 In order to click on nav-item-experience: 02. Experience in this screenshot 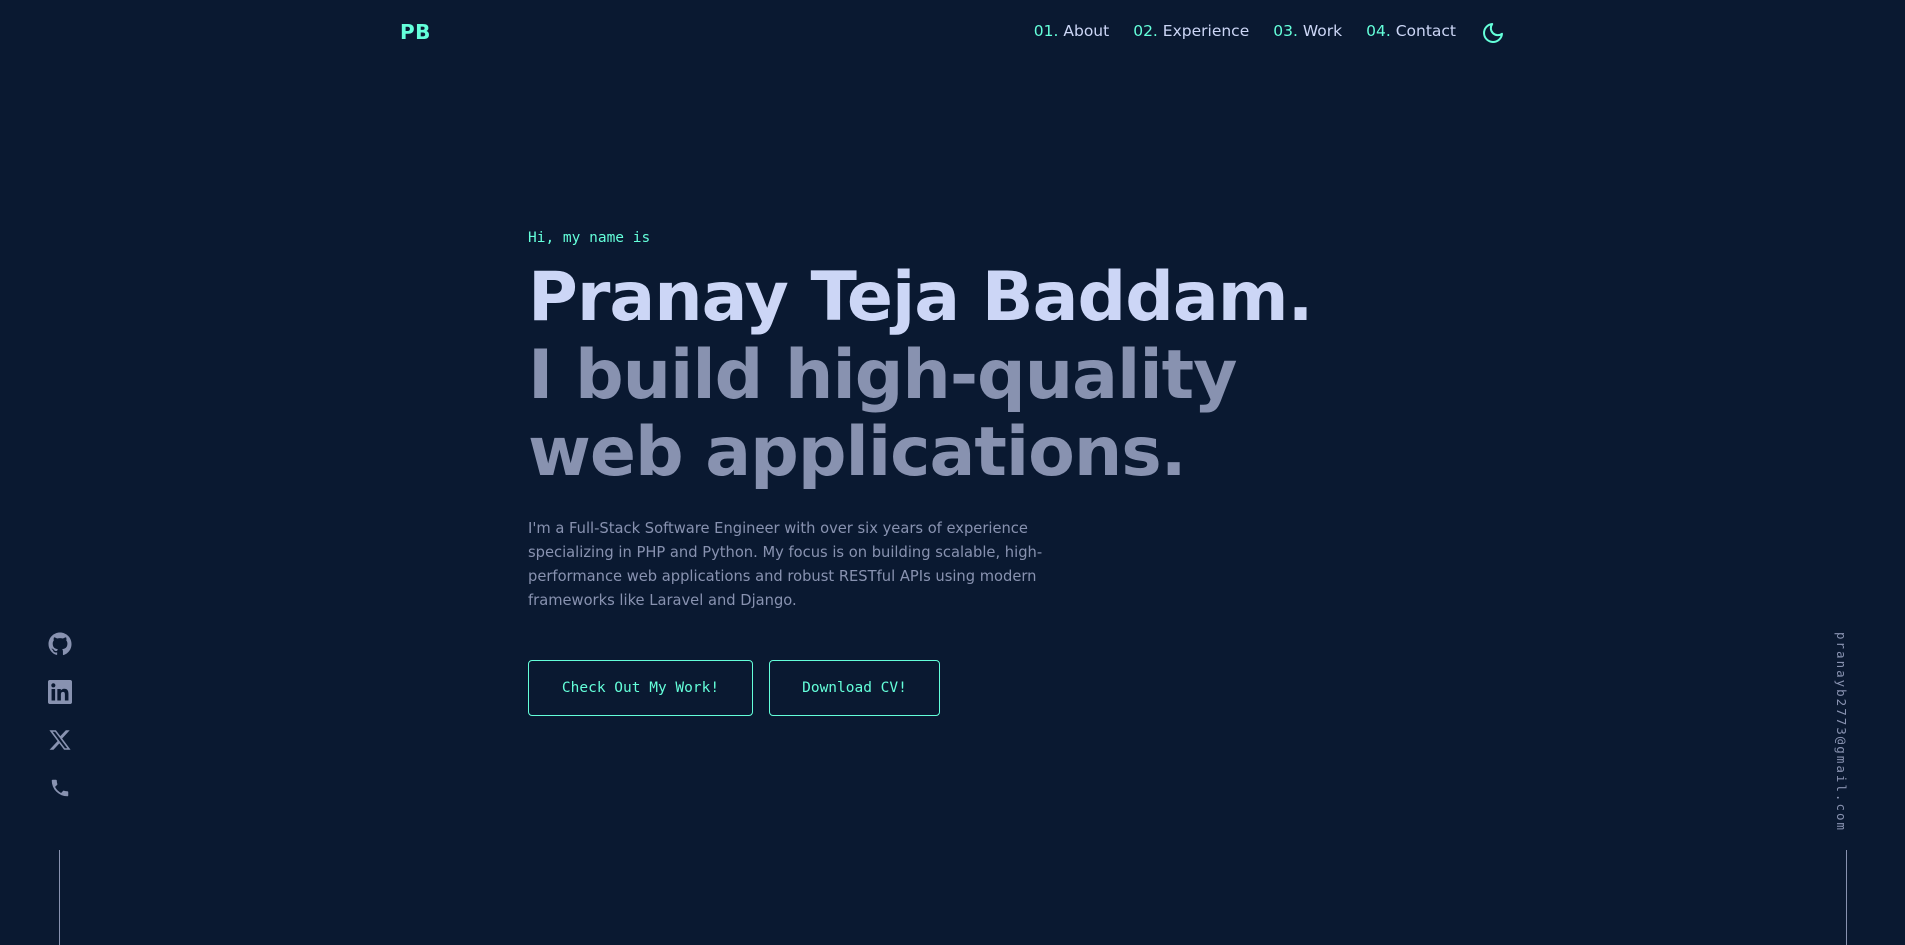, I will do `click(1191, 31)`.